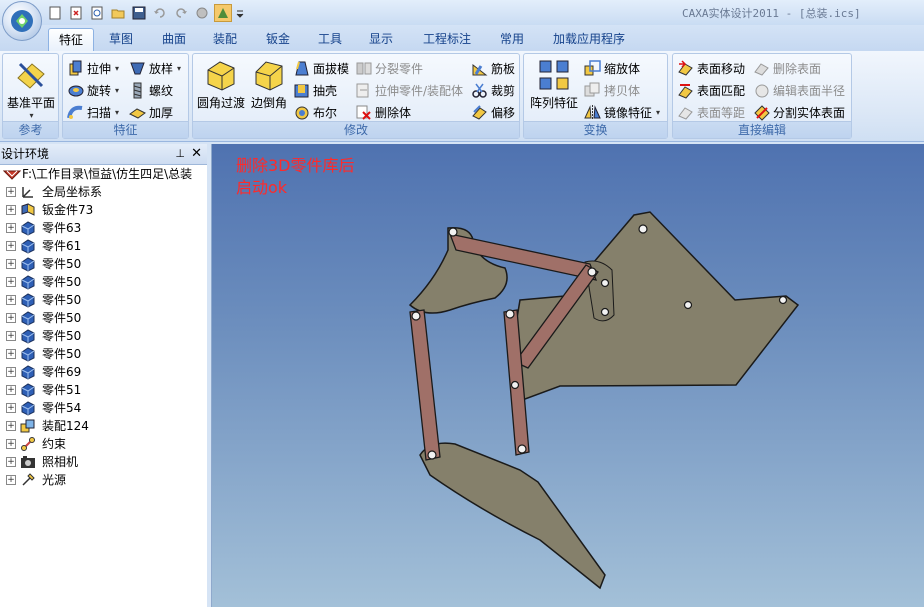  Describe the element at coordinates (447, 39) in the screenshot. I see `tab-annotation: 工程标注` at that location.